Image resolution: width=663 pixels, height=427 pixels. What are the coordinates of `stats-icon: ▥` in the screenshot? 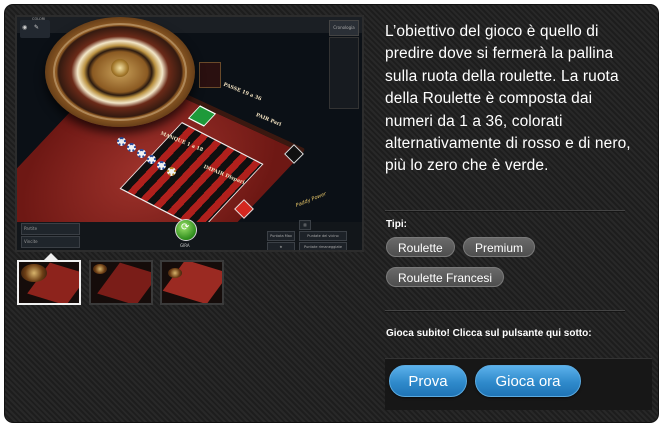 It's located at (305, 225).